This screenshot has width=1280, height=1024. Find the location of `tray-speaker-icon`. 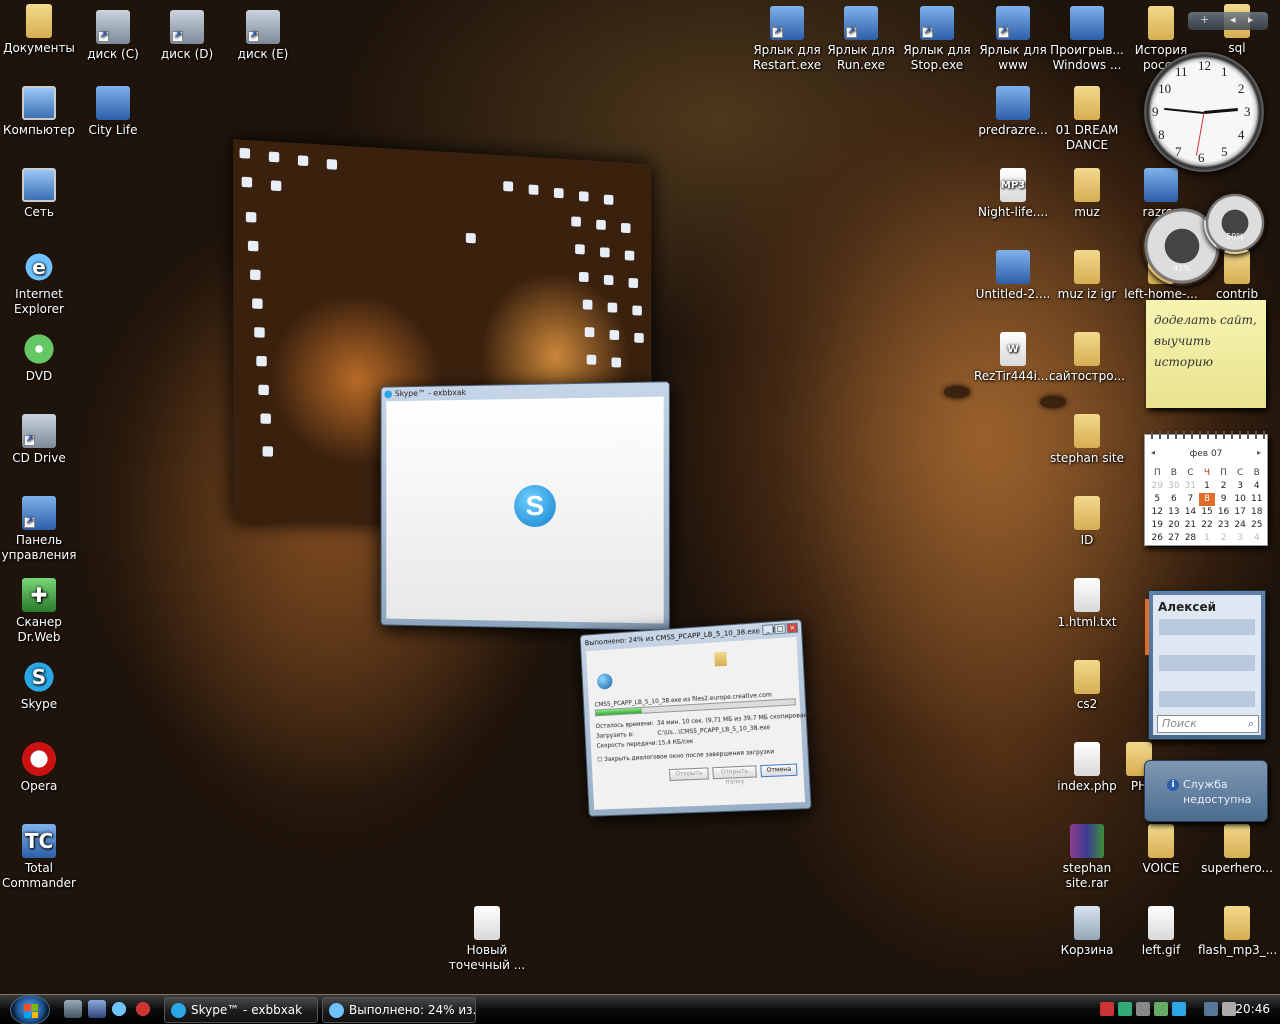

tray-speaker-icon is located at coordinates (1229, 1009).